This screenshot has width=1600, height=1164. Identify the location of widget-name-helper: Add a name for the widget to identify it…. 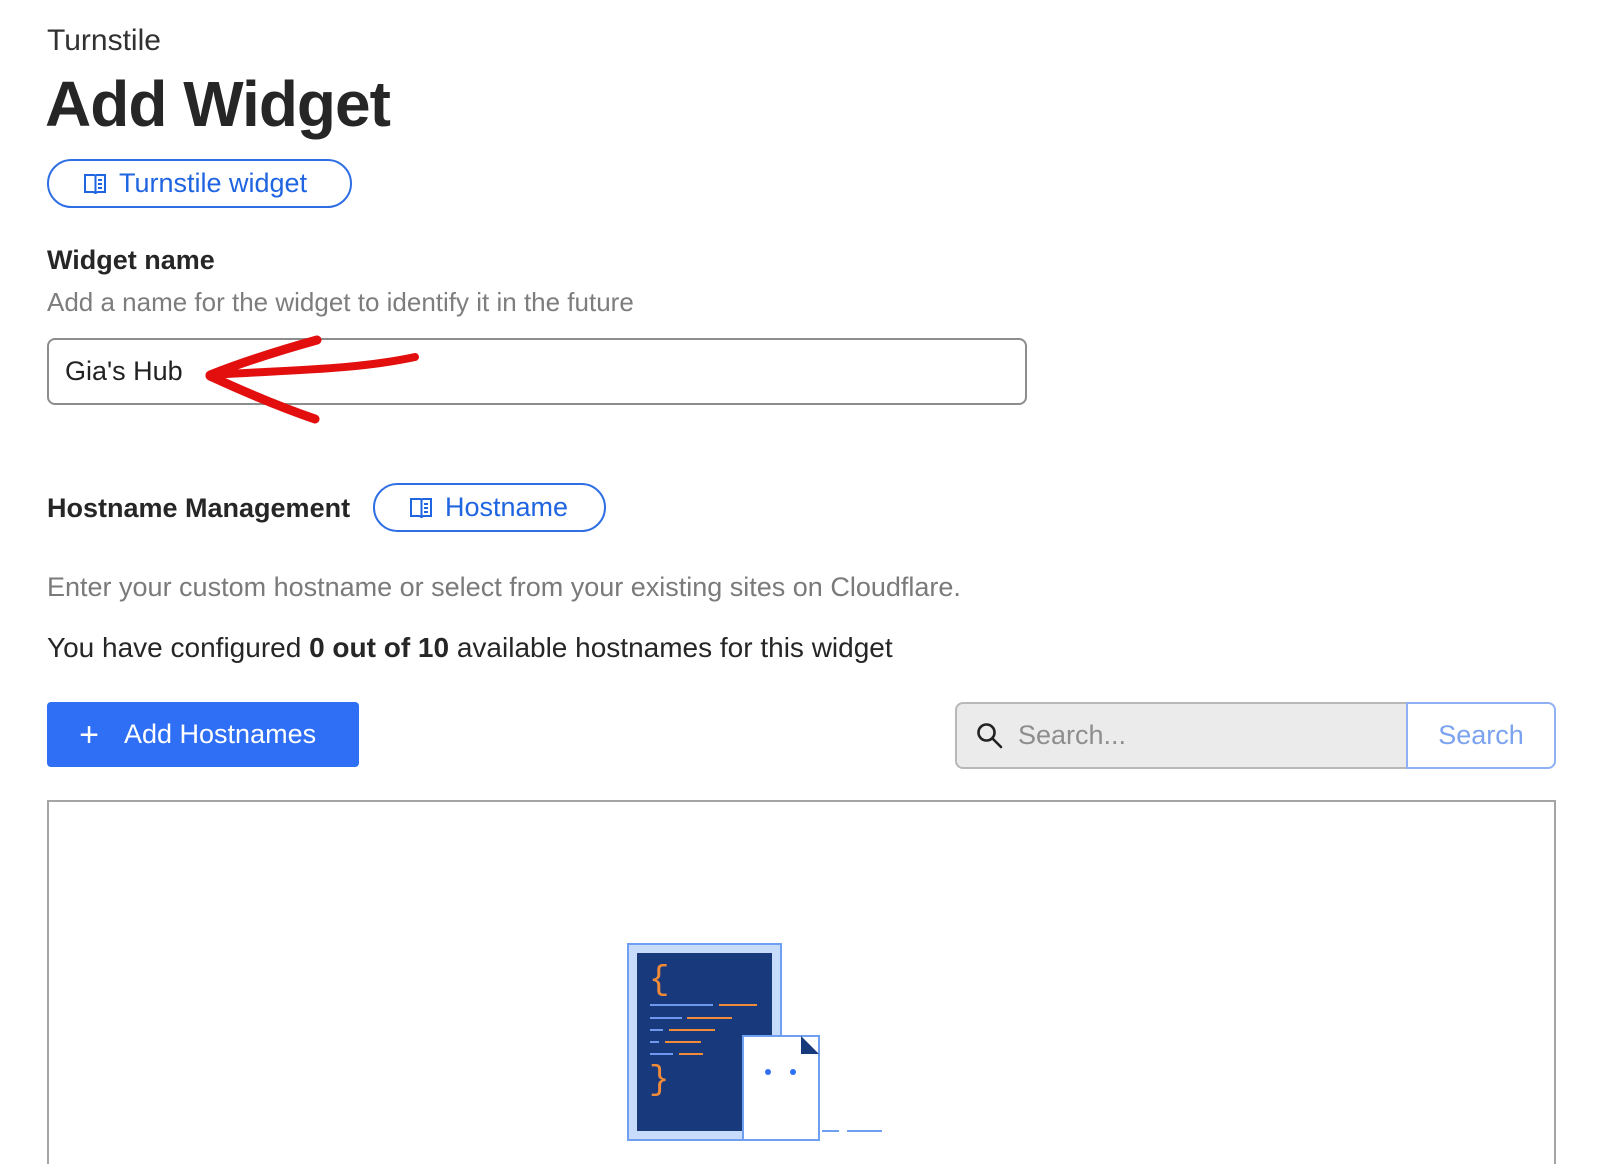
(340, 302).